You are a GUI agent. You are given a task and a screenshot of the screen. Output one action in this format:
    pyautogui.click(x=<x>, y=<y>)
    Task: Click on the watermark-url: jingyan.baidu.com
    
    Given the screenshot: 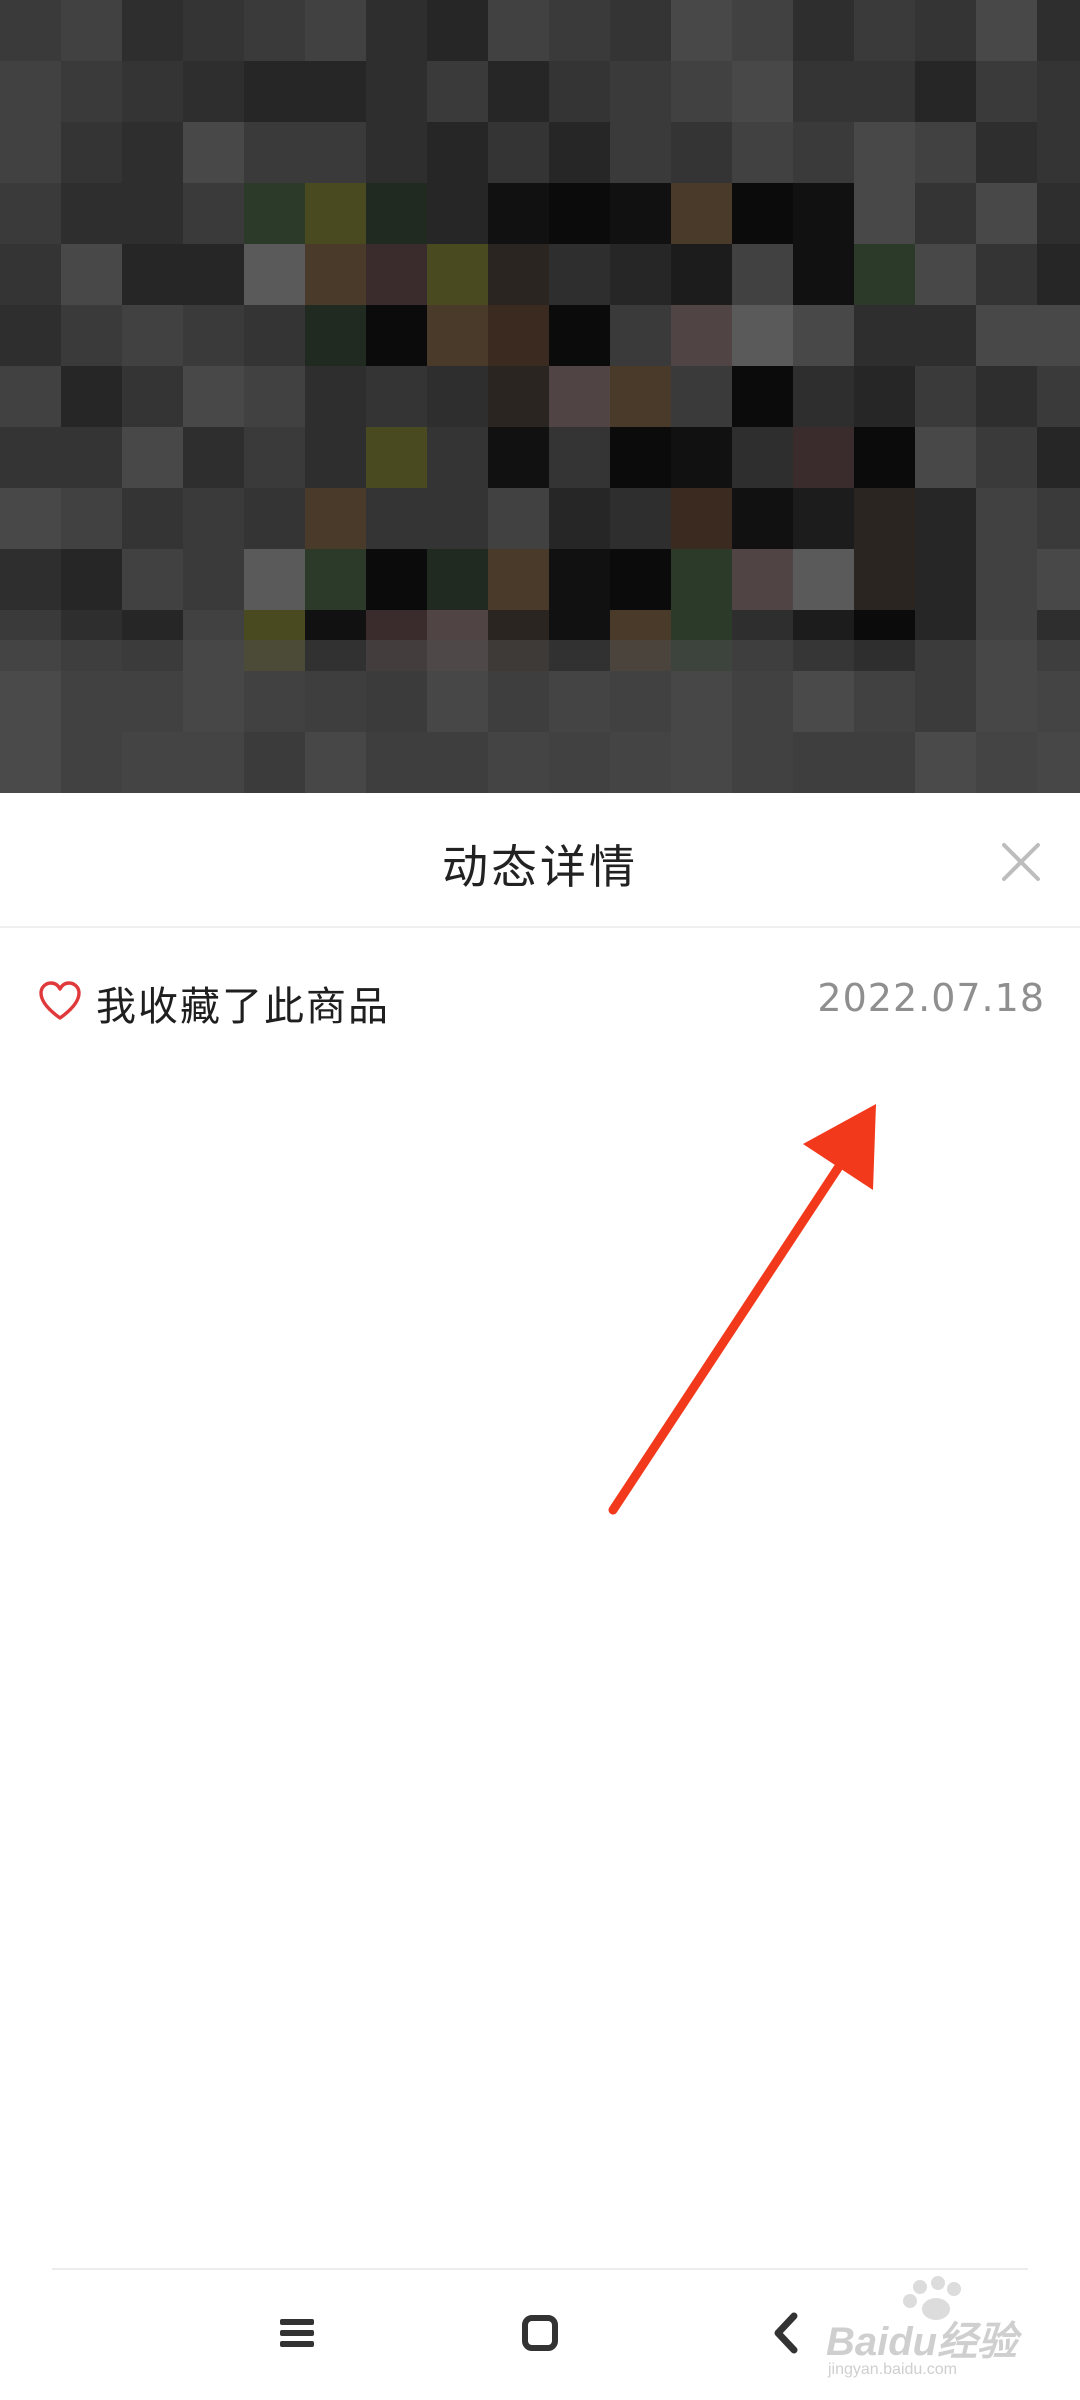 What is the action you would take?
    pyautogui.click(x=892, y=2369)
    